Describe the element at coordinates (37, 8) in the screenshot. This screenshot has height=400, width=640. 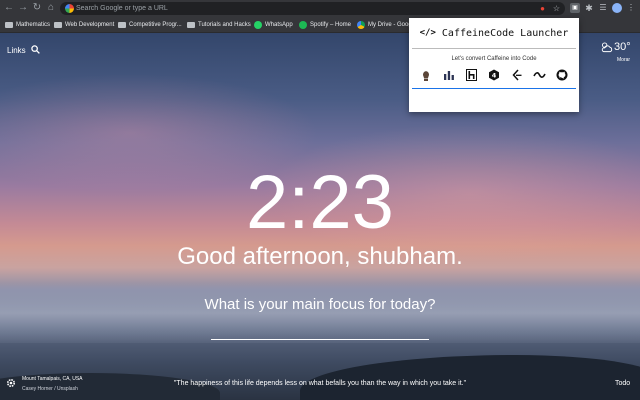
I see `reload-icon: ↻` at that location.